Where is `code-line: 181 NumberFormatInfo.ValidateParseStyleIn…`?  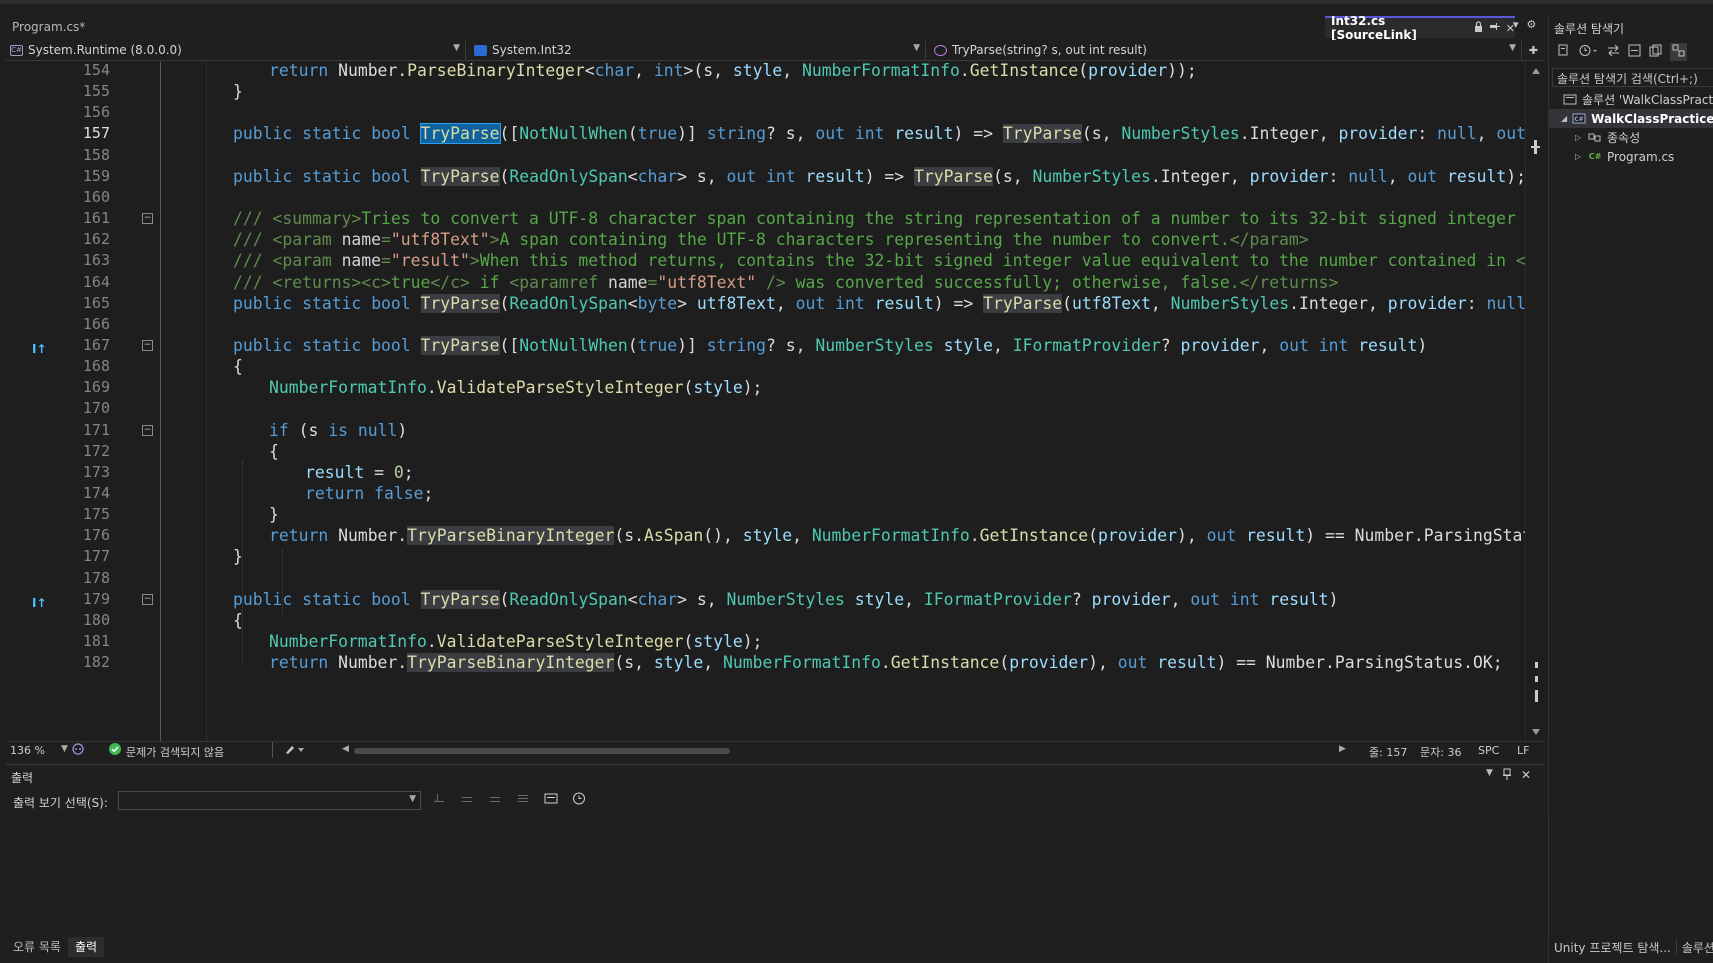 code-line: 181 NumberFormatInfo.ValidateParseStyleIn… is located at coordinates (763, 641).